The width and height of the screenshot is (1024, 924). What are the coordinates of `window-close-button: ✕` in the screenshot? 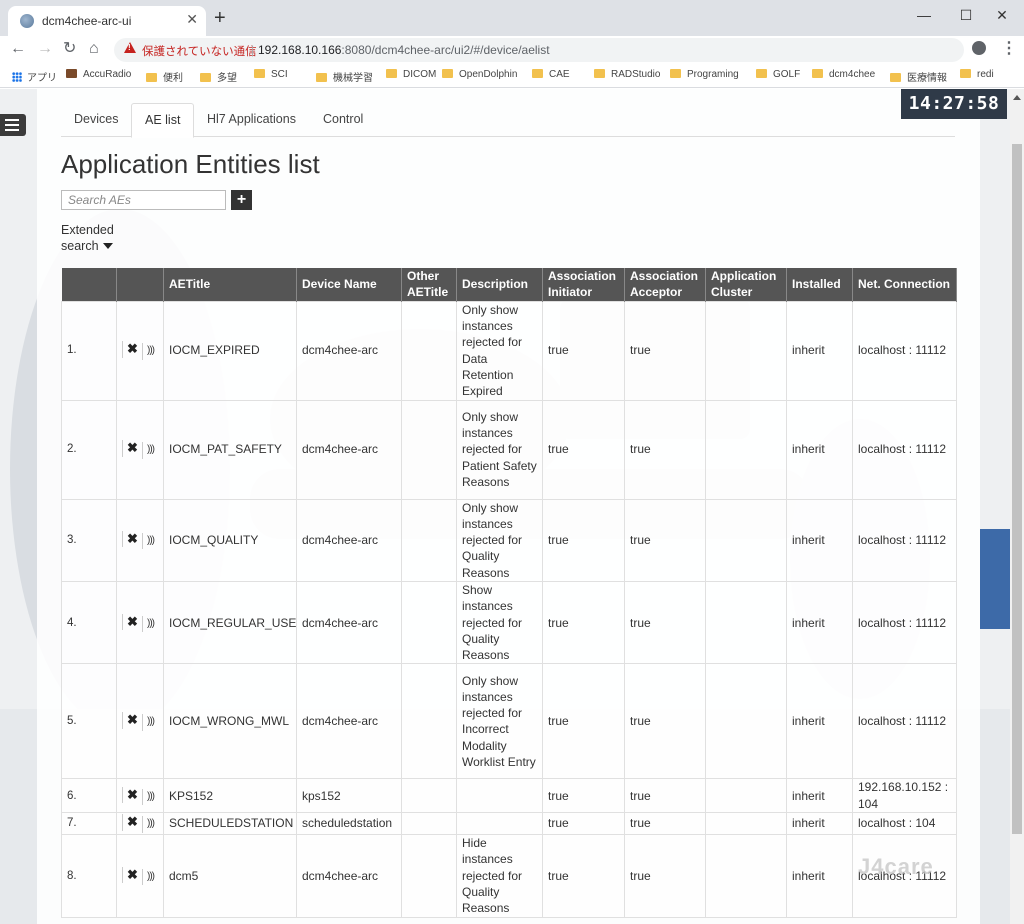 It's located at (1002, 15).